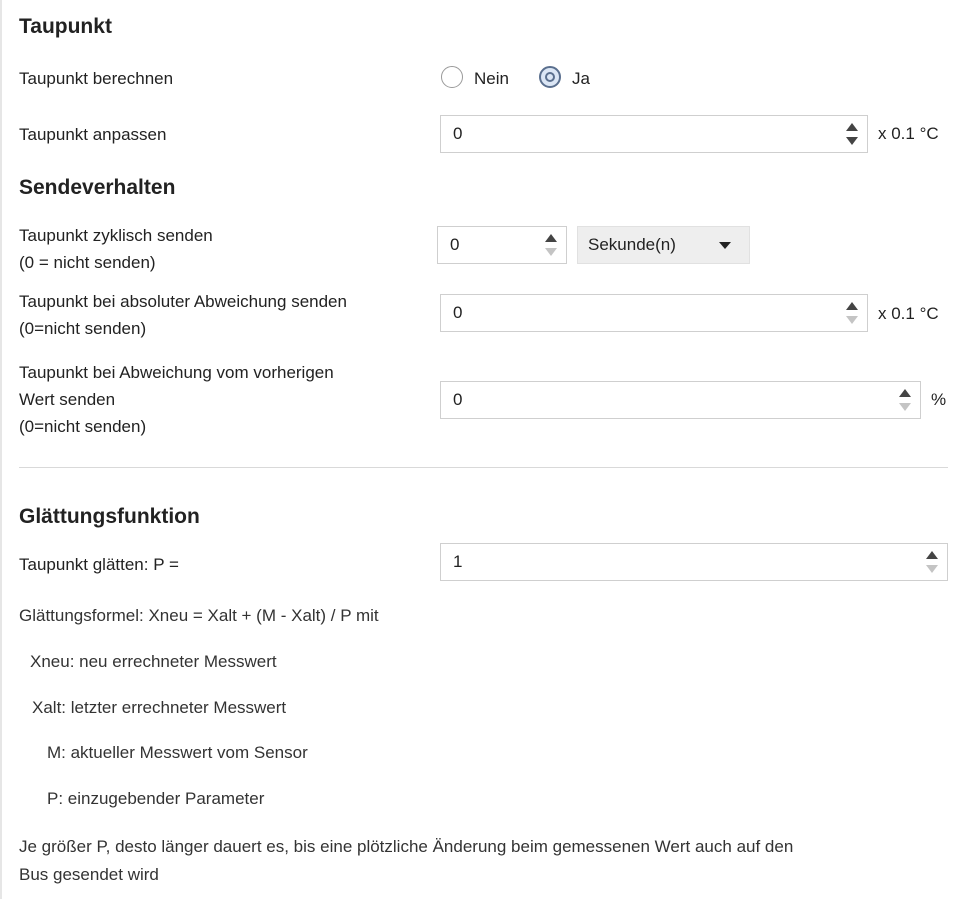  What do you see at coordinates (502, 245) in the screenshot?
I see `zyklisch-senden-input: 0` at bounding box center [502, 245].